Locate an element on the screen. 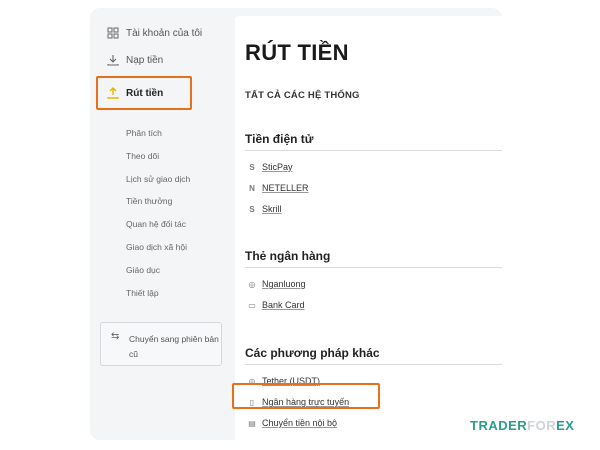 The width and height of the screenshot is (600, 450). sidebar-item-deposit: Nạp tiền is located at coordinates (134, 60).